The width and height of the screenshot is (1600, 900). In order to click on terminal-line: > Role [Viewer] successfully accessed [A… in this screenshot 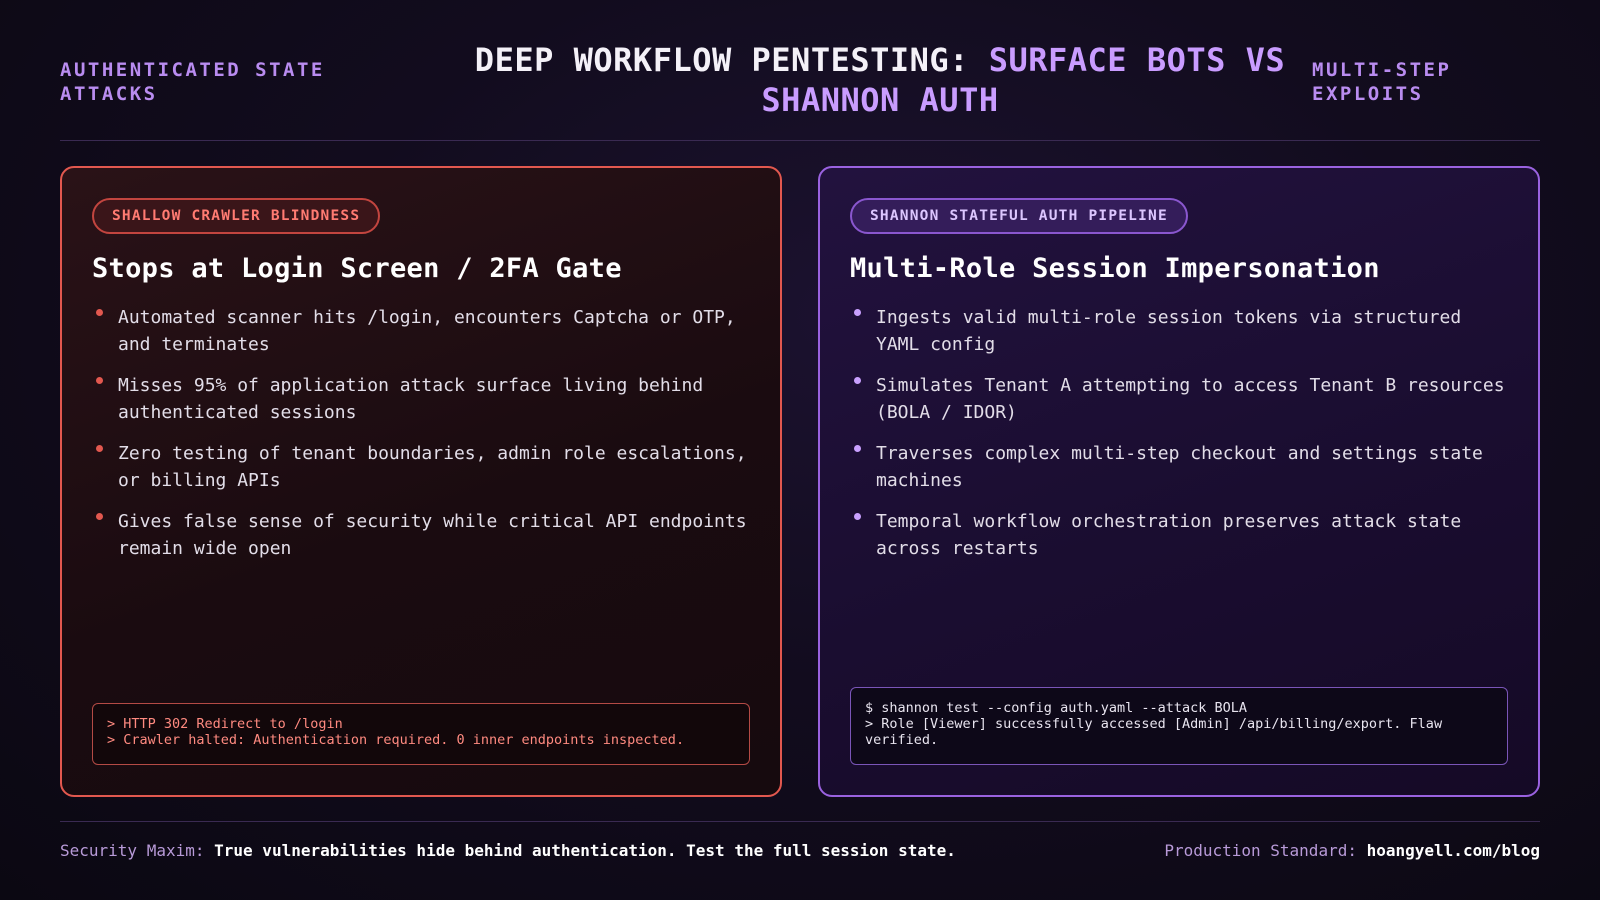, I will do `click(1158, 732)`.